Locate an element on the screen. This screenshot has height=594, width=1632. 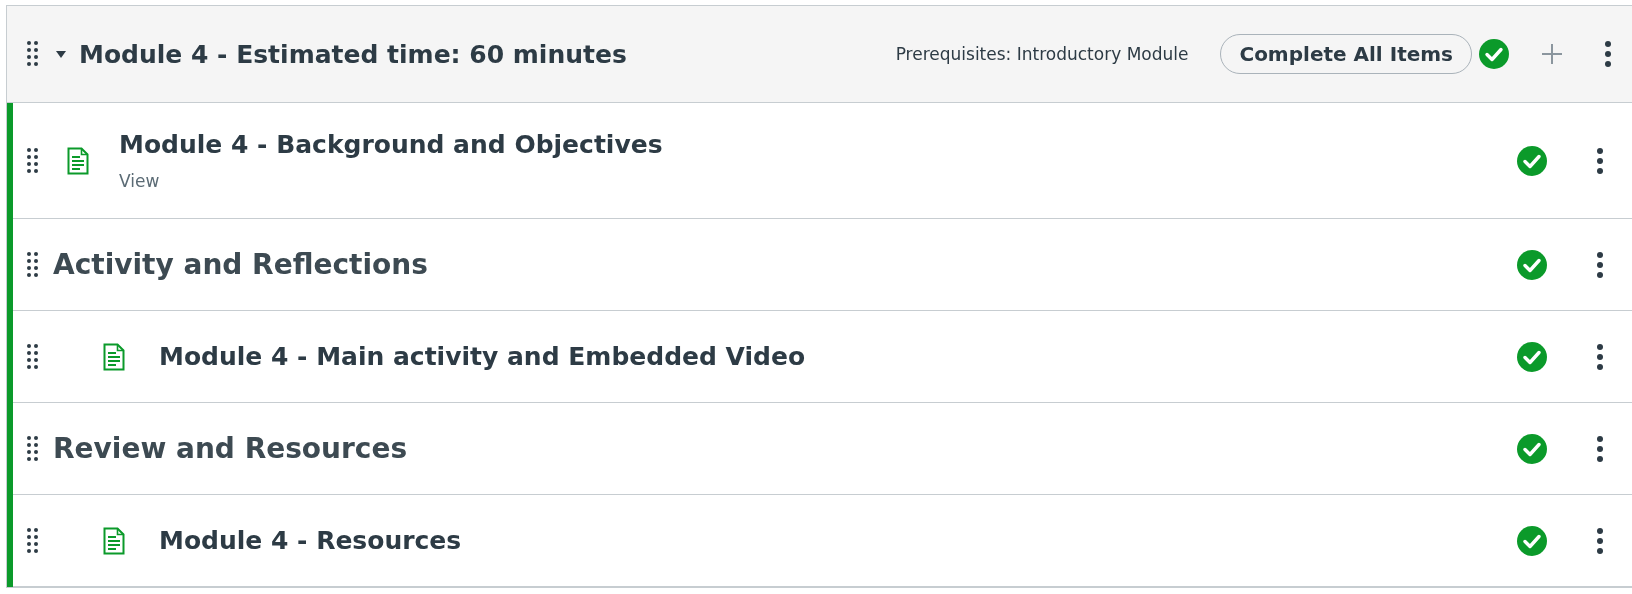
item-title: Module 4 - Main activity and Embedded Video is located at coordinates (837, 356).